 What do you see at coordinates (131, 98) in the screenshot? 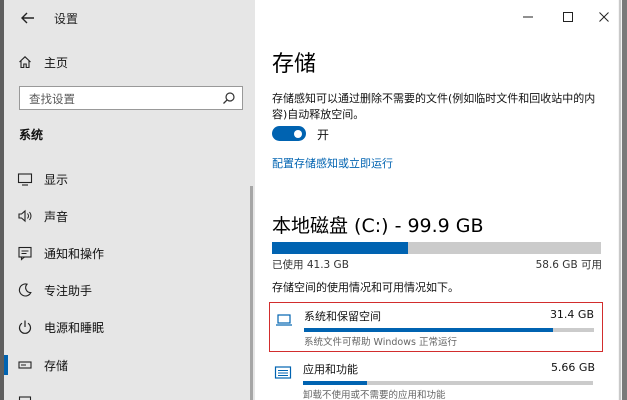
I see `search-input: 查找设置` at bounding box center [131, 98].